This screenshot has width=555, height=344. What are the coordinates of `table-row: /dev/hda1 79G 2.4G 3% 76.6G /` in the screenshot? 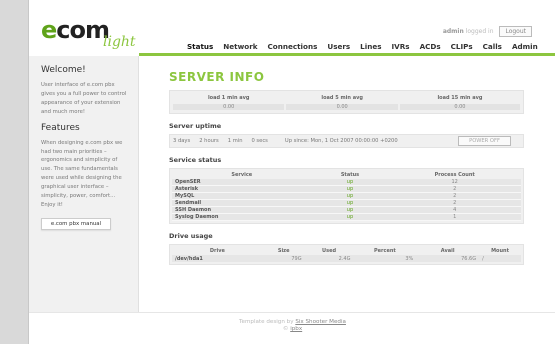 It's located at (346, 258).